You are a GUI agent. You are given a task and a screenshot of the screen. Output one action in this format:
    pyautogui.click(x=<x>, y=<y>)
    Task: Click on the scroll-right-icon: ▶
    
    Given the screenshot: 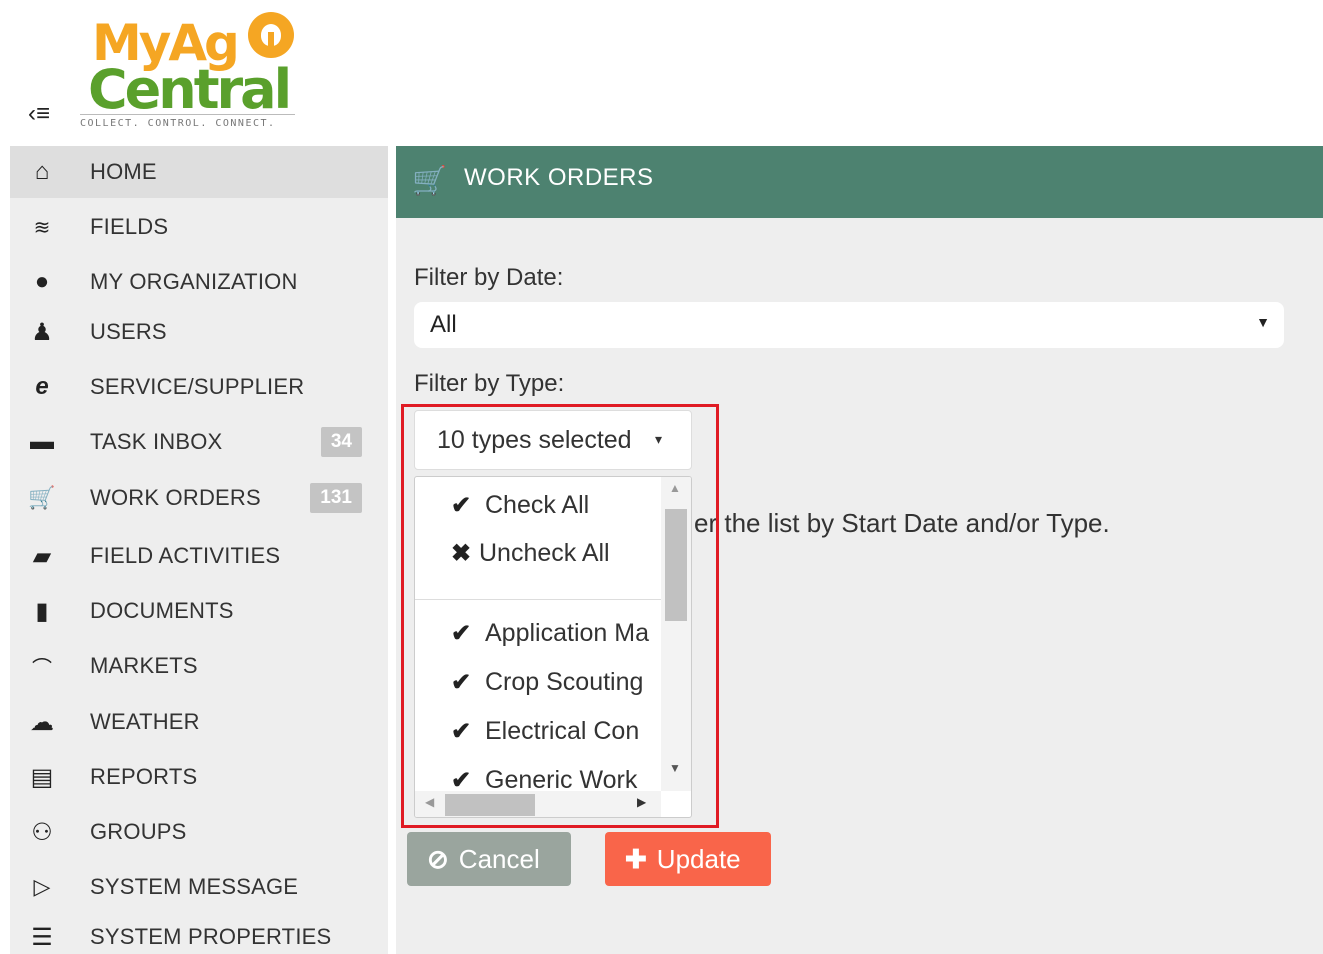 What is the action you would take?
    pyautogui.click(x=641, y=802)
    